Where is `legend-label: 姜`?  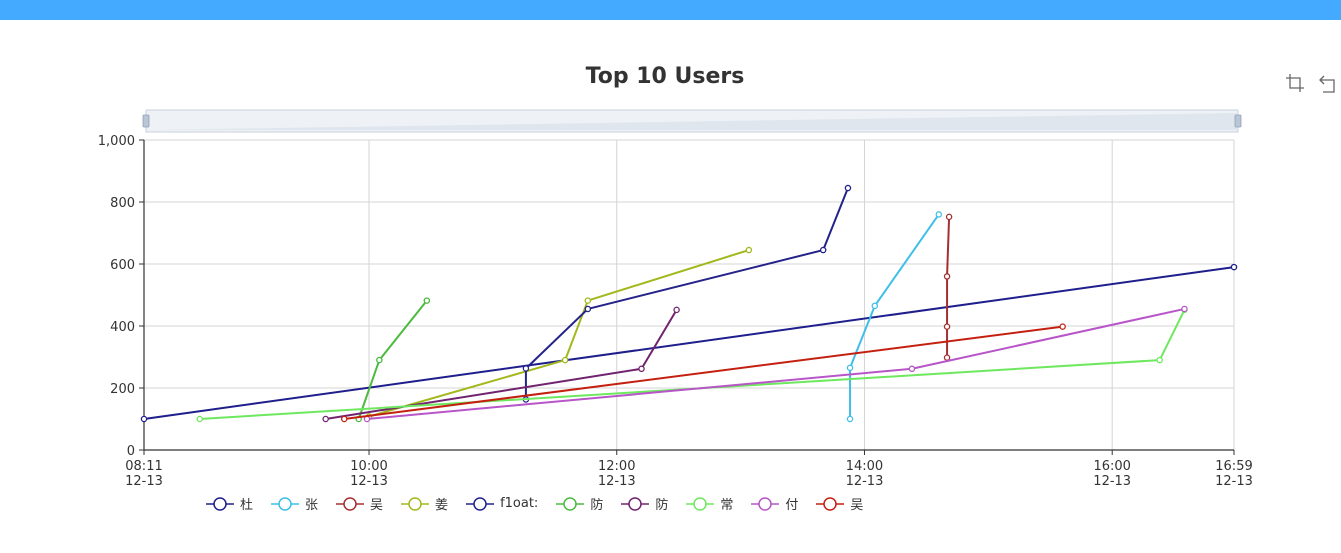
legend-label: 姜 is located at coordinates (442, 505).